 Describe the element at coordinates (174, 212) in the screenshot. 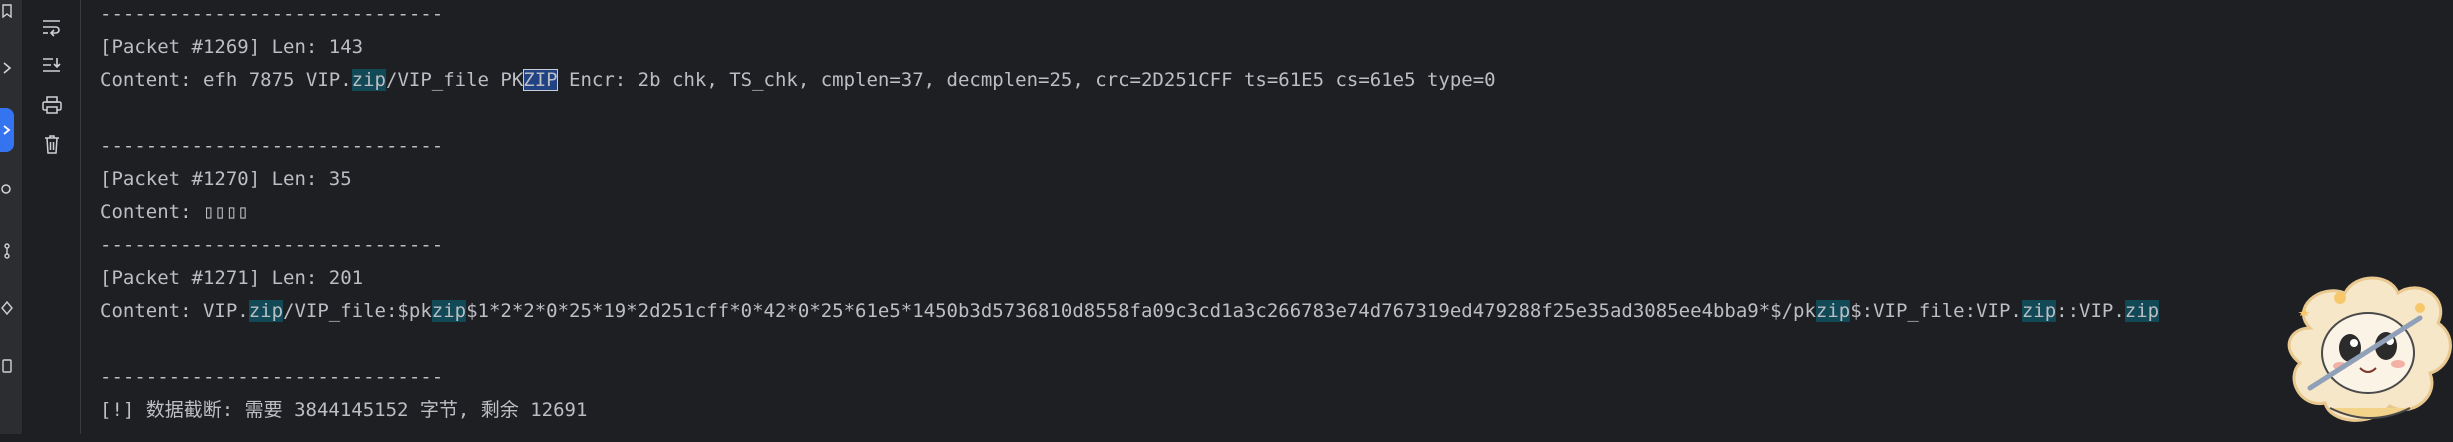

I see `packet-1270-content: Content: ▯▯▯▯` at that location.